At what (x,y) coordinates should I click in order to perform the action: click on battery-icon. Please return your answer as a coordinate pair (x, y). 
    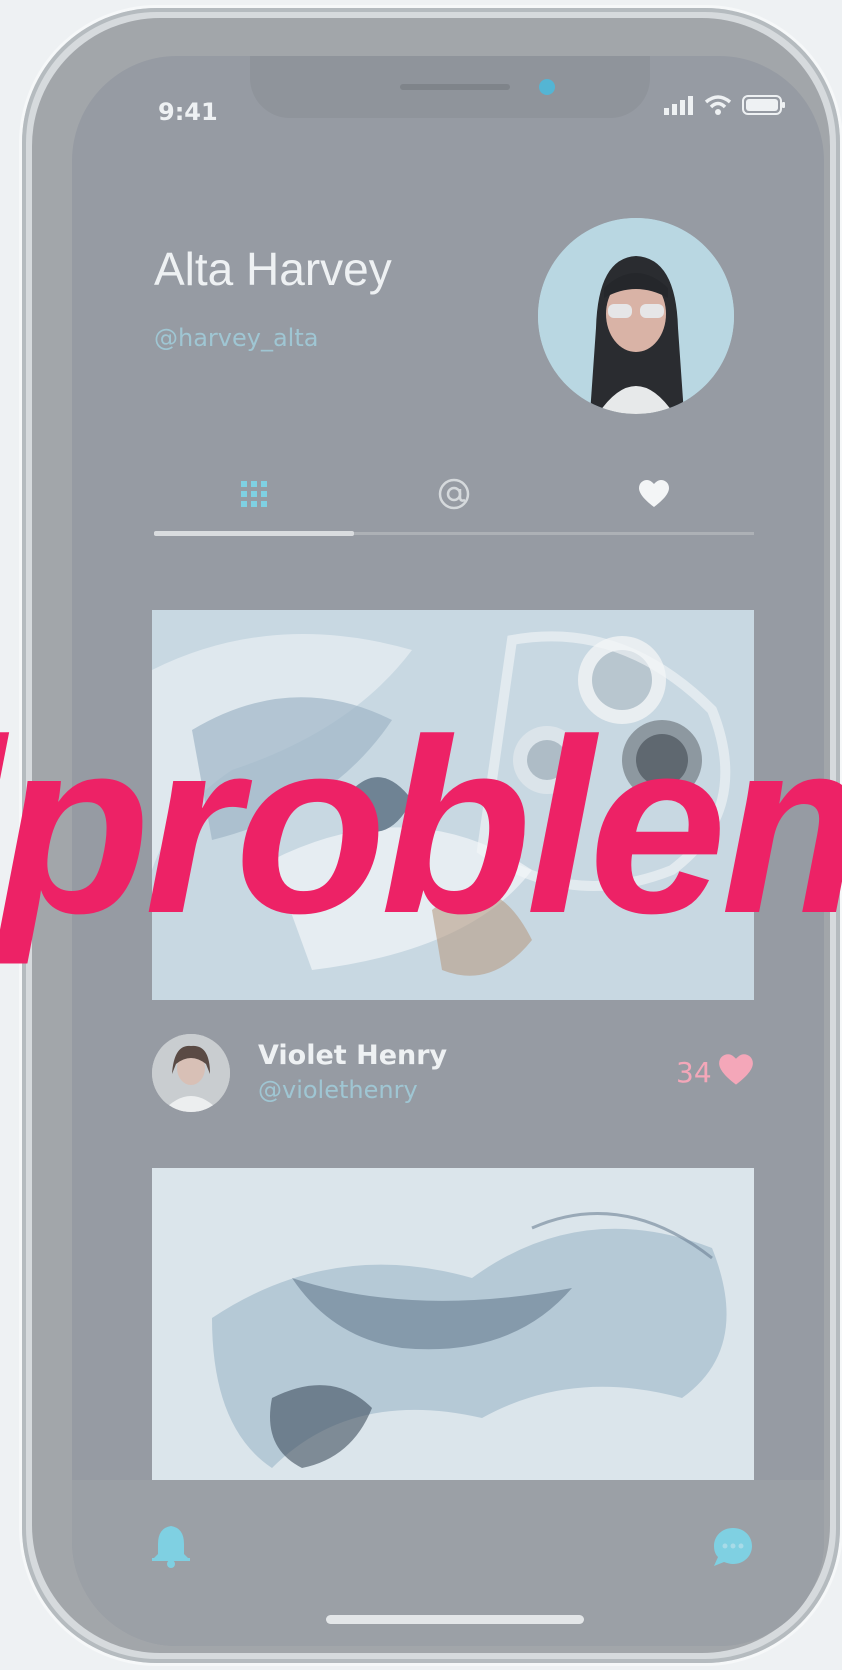
    Looking at the image, I should click on (764, 105).